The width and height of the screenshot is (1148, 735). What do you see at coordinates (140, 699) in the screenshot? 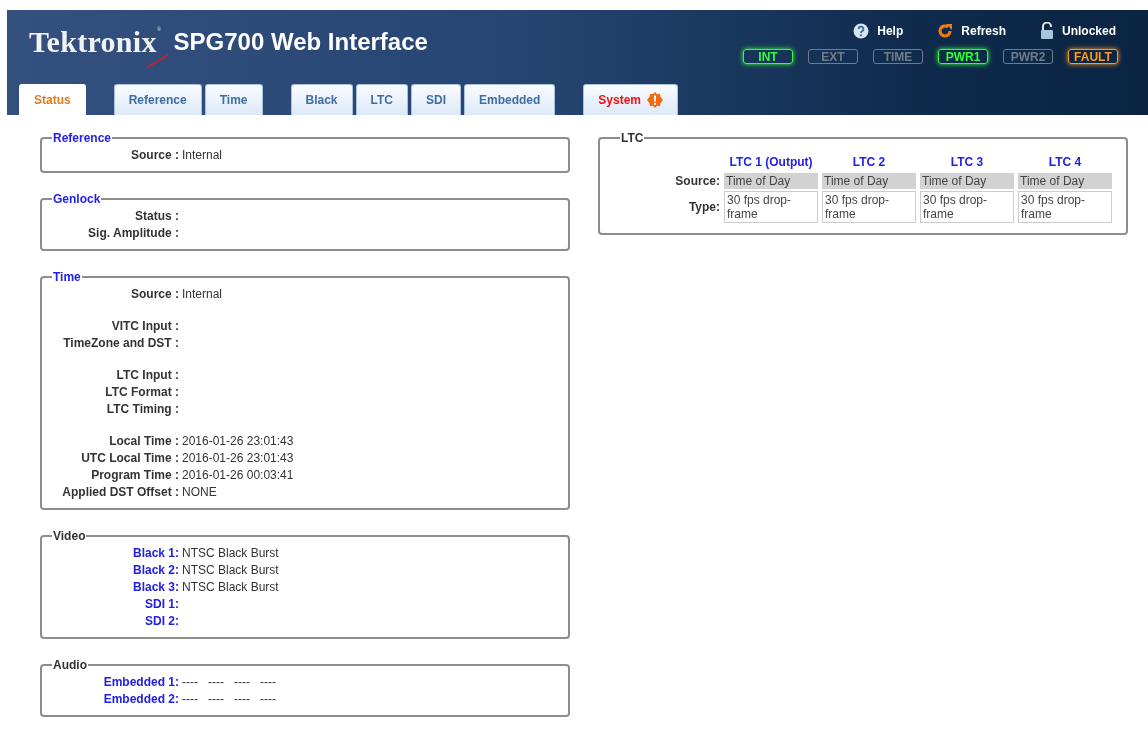
I see `field-label: Embedded 2:` at bounding box center [140, 699].